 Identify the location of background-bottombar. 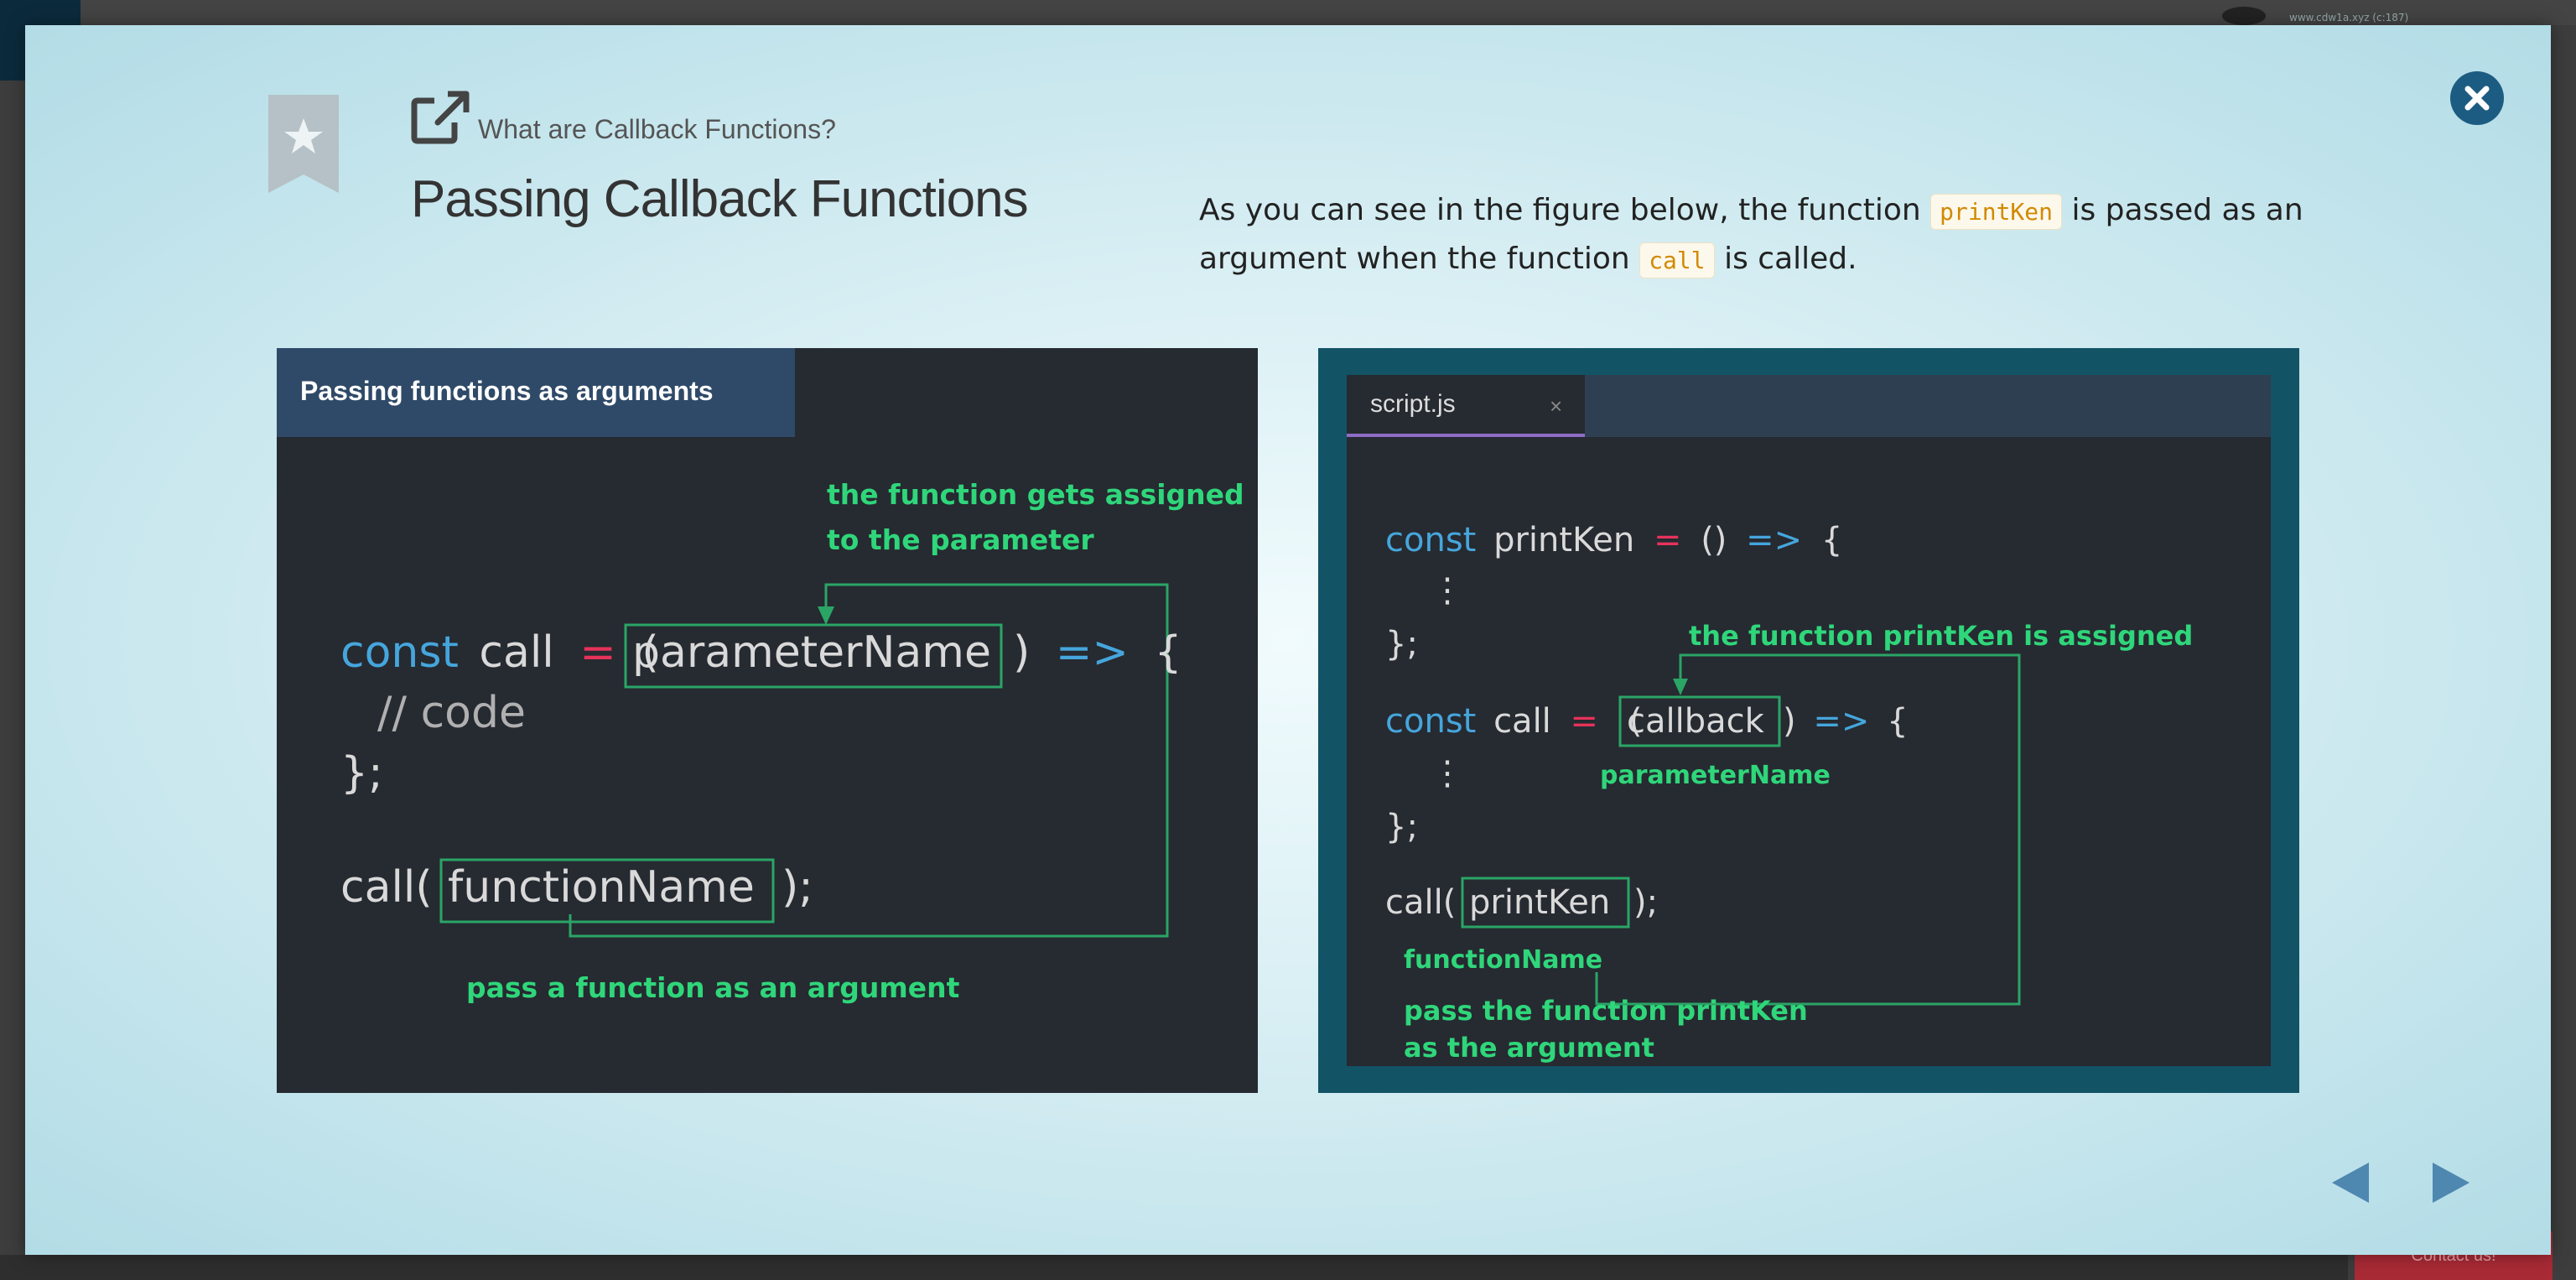
(1174, 1267).